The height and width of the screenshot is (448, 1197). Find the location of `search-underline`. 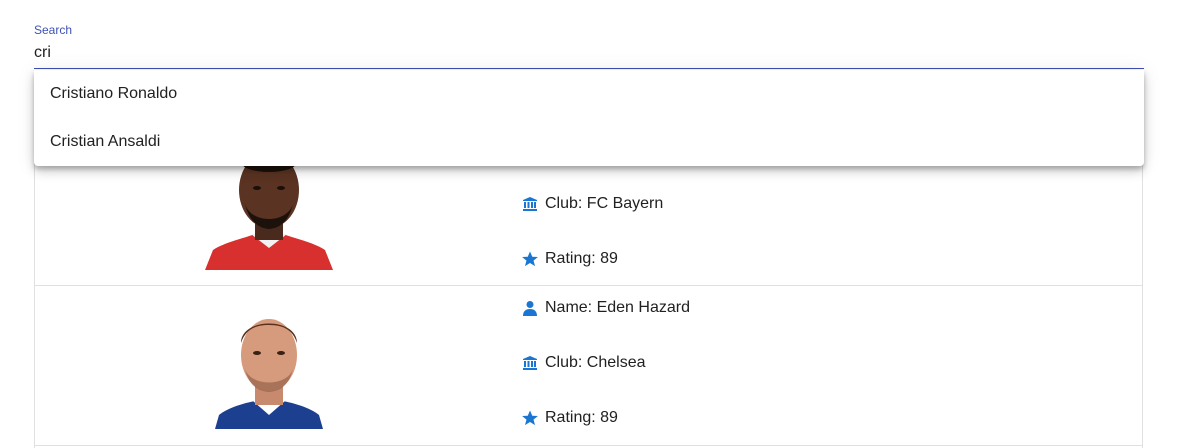

search-underline is located at coordinates (589, 68).